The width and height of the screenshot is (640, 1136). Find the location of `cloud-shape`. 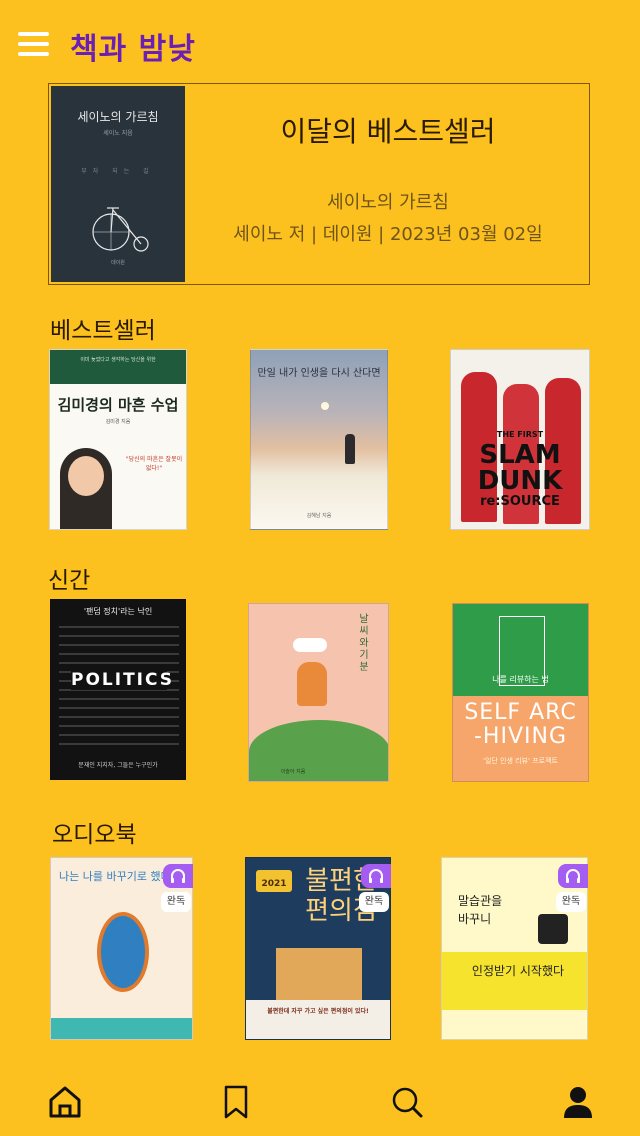

cloud-shape is located at coordinates (310, 645).